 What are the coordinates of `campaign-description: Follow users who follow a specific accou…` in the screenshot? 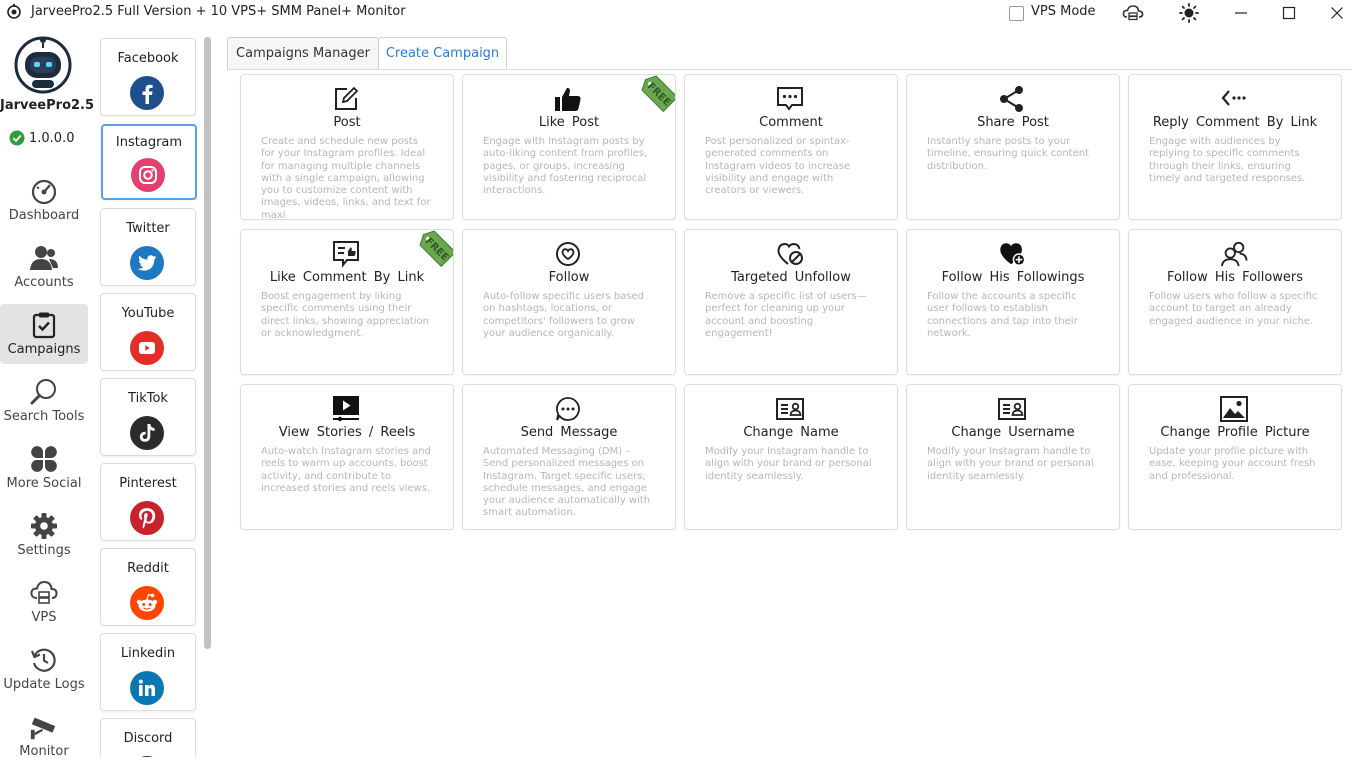 It's located at (1233, 309).